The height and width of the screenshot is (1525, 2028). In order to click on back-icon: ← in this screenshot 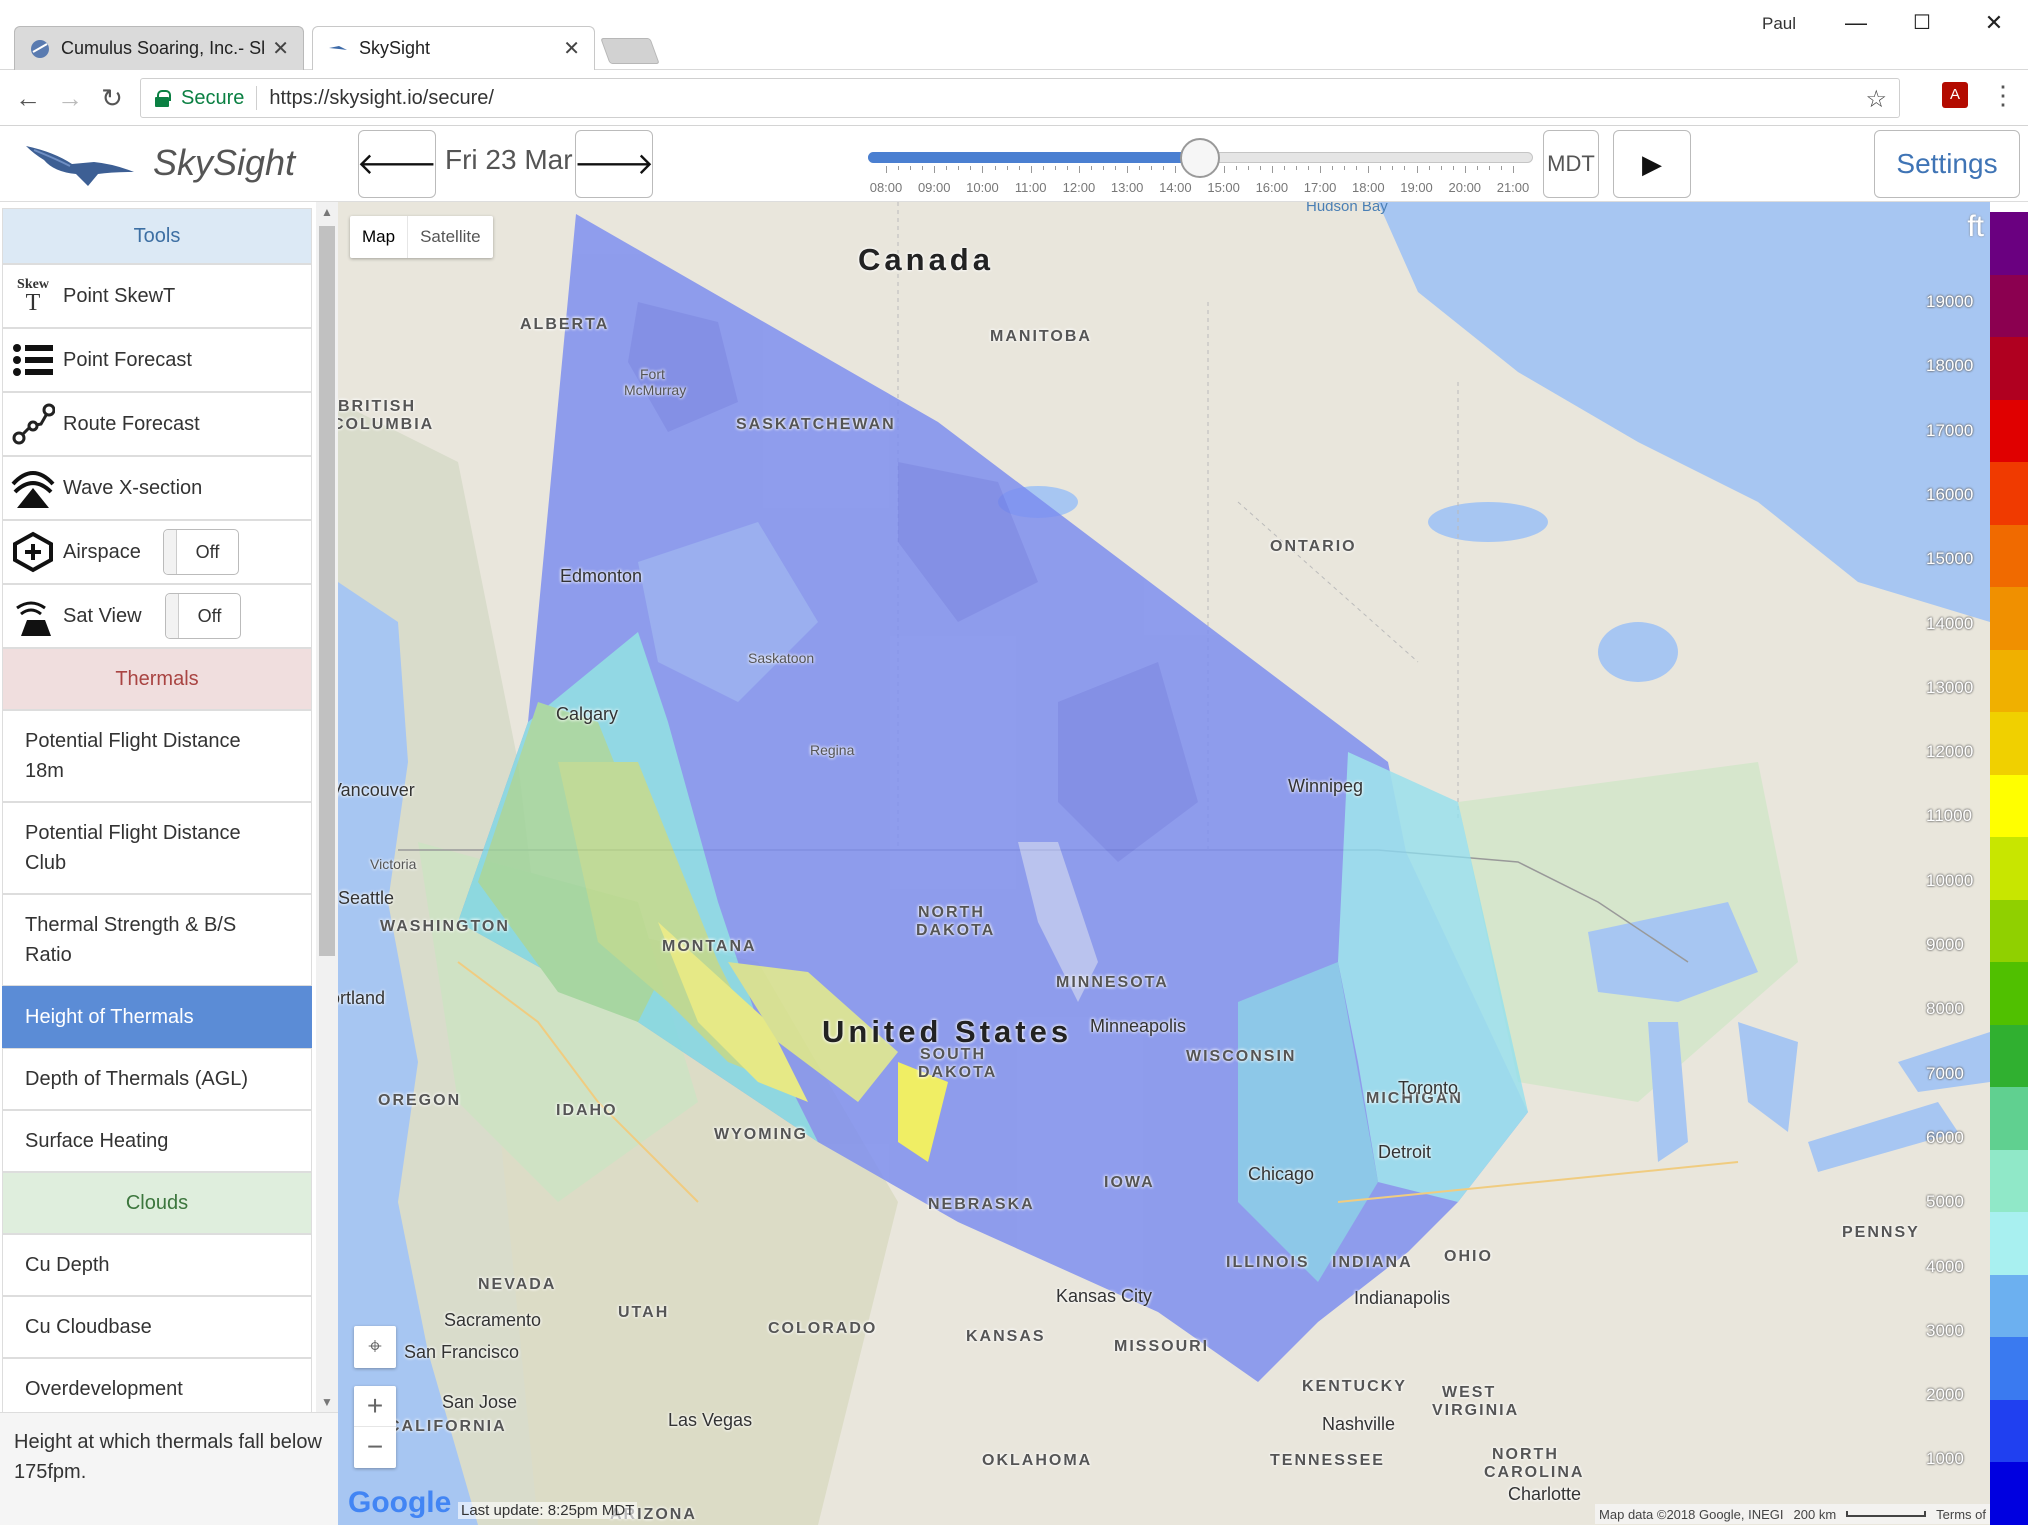, I will do `click(28, 98)`.